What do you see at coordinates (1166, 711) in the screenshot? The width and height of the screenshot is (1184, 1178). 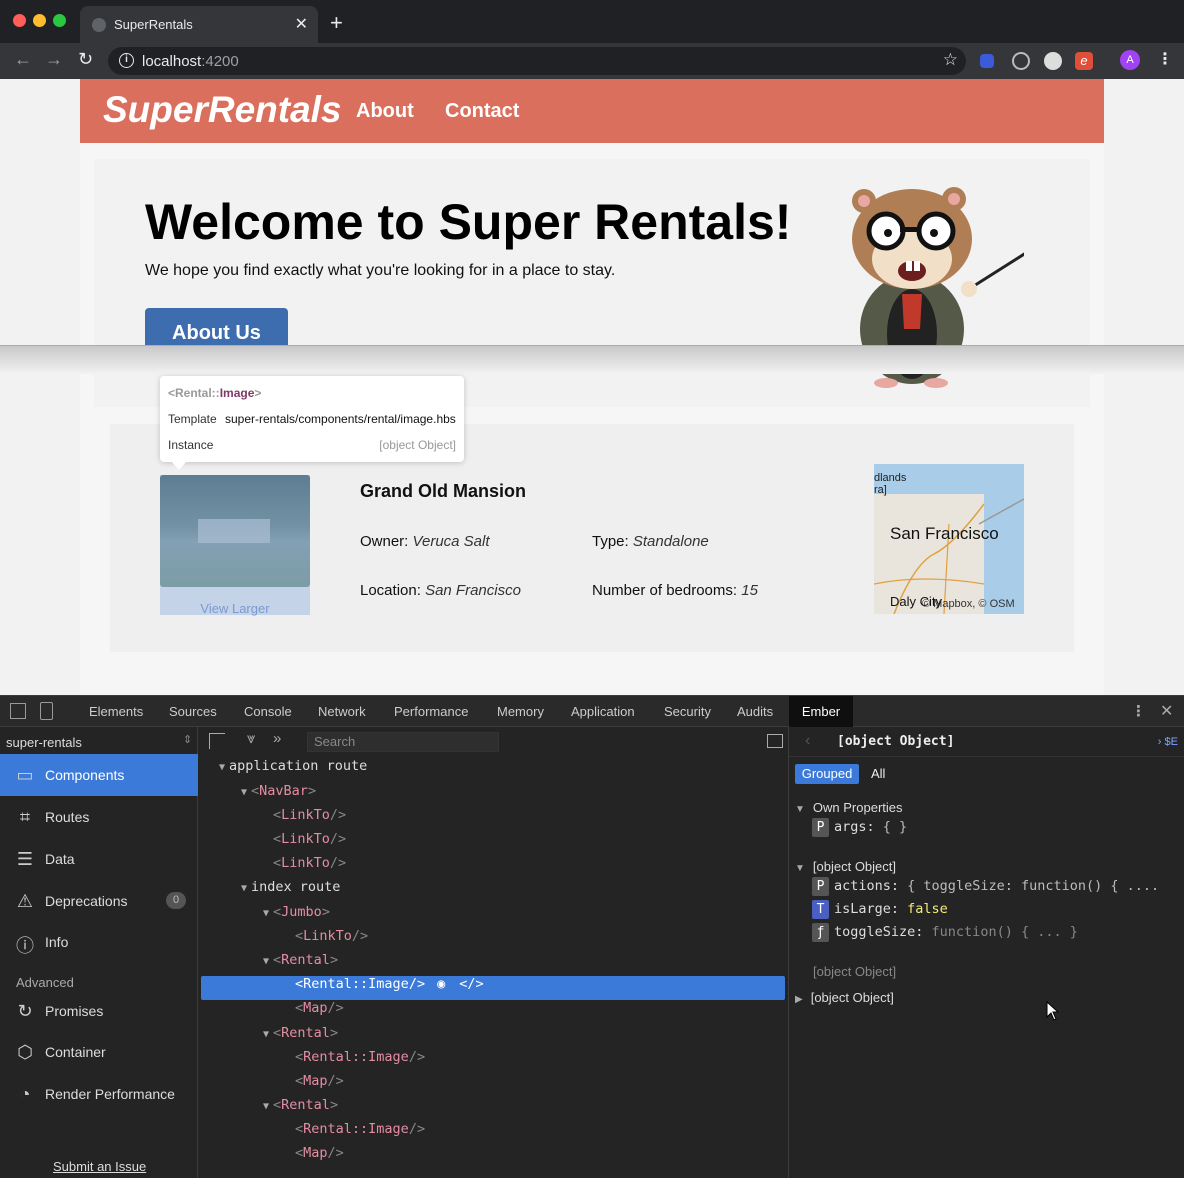 I see `close-devtools-icon: ✕` at bounding box center [1166, 711].